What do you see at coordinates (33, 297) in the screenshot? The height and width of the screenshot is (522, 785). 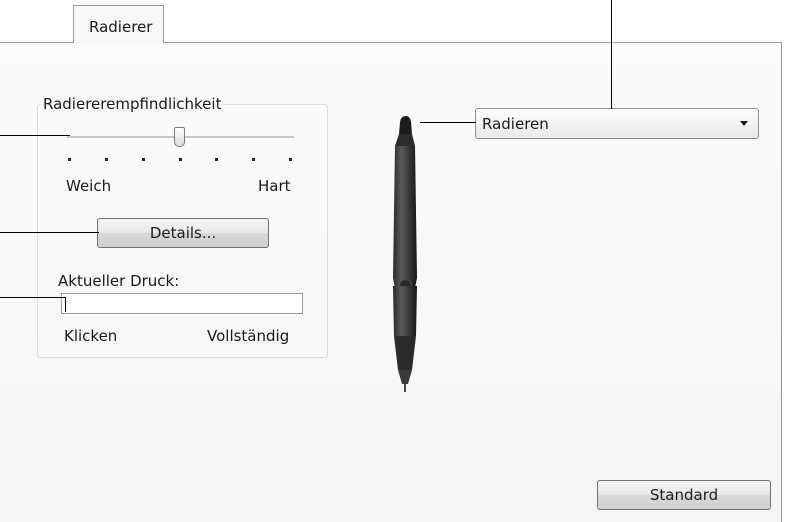 I see `callout-line-pressure` at bounding box center [33, 297].